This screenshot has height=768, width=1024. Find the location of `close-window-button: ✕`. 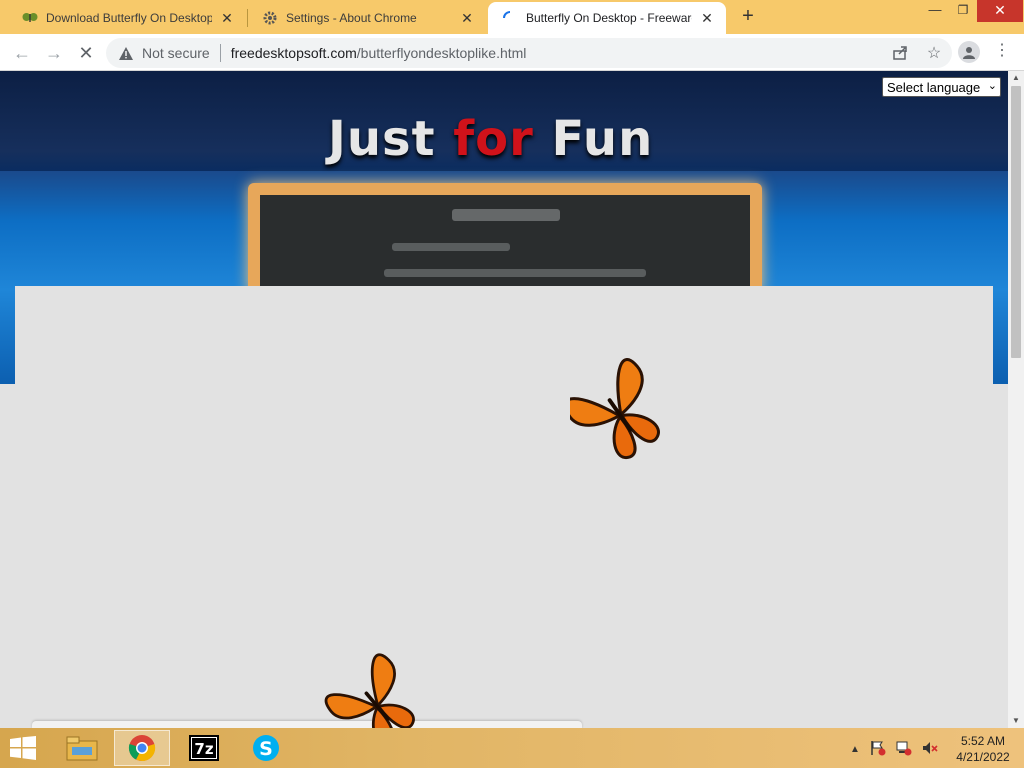

close-window-button: ✕ is located at coordinates (1000, 11).